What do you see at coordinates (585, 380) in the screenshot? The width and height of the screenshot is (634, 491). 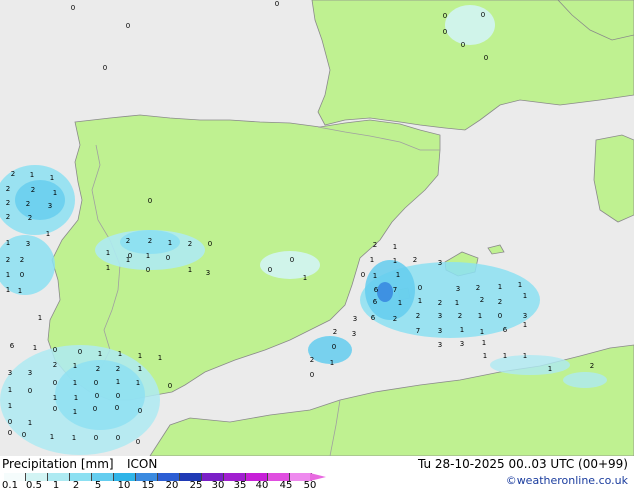 I see `rain-area-east-med` at bounding box center [585, 380].